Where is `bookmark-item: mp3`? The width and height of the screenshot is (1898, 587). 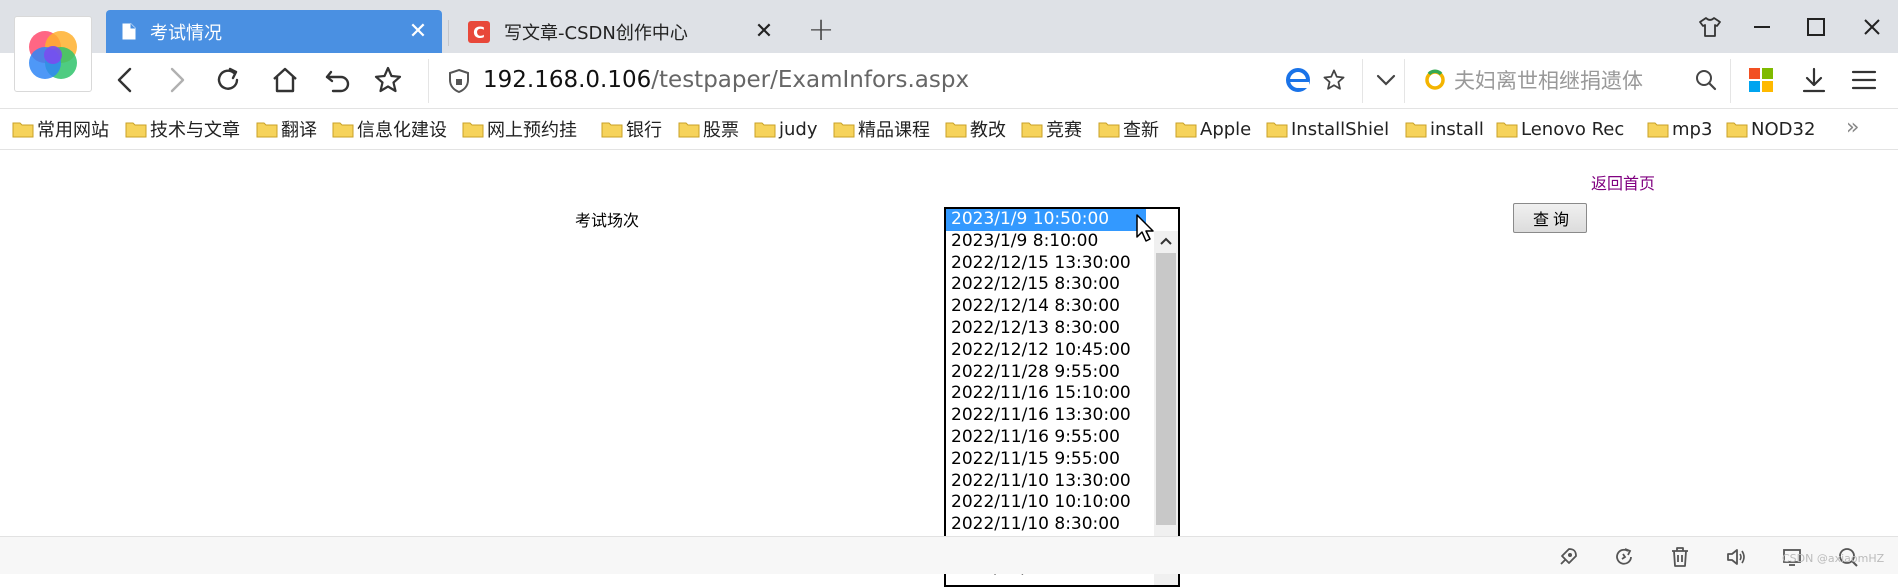
bookmark-item: mp3 is located at coordinates (1679, 129).